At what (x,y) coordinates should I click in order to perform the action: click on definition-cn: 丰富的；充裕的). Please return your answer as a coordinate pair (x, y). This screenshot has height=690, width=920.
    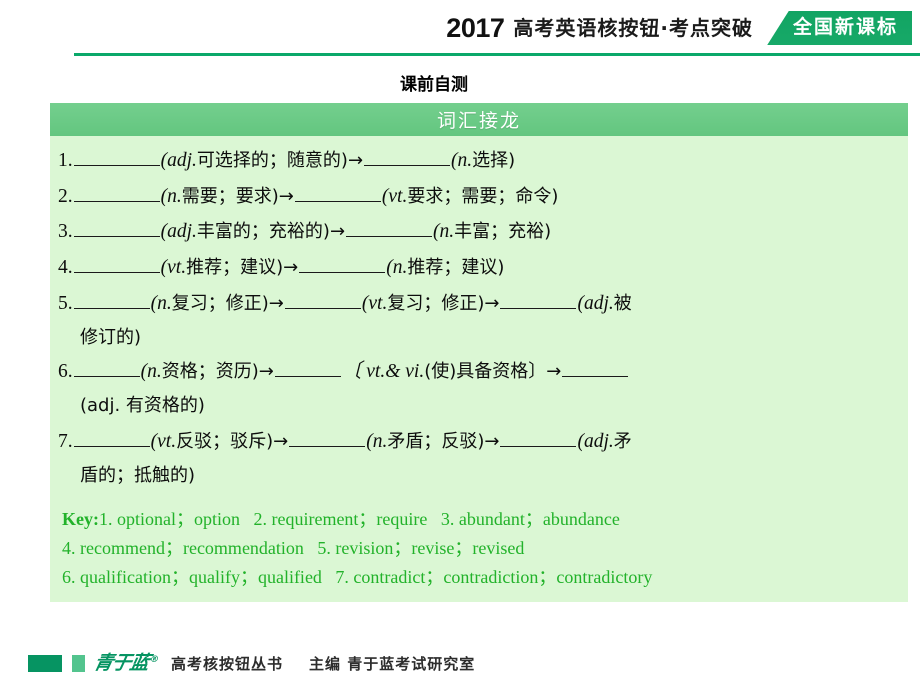
    Looking at the image, I should click on (263, 232).